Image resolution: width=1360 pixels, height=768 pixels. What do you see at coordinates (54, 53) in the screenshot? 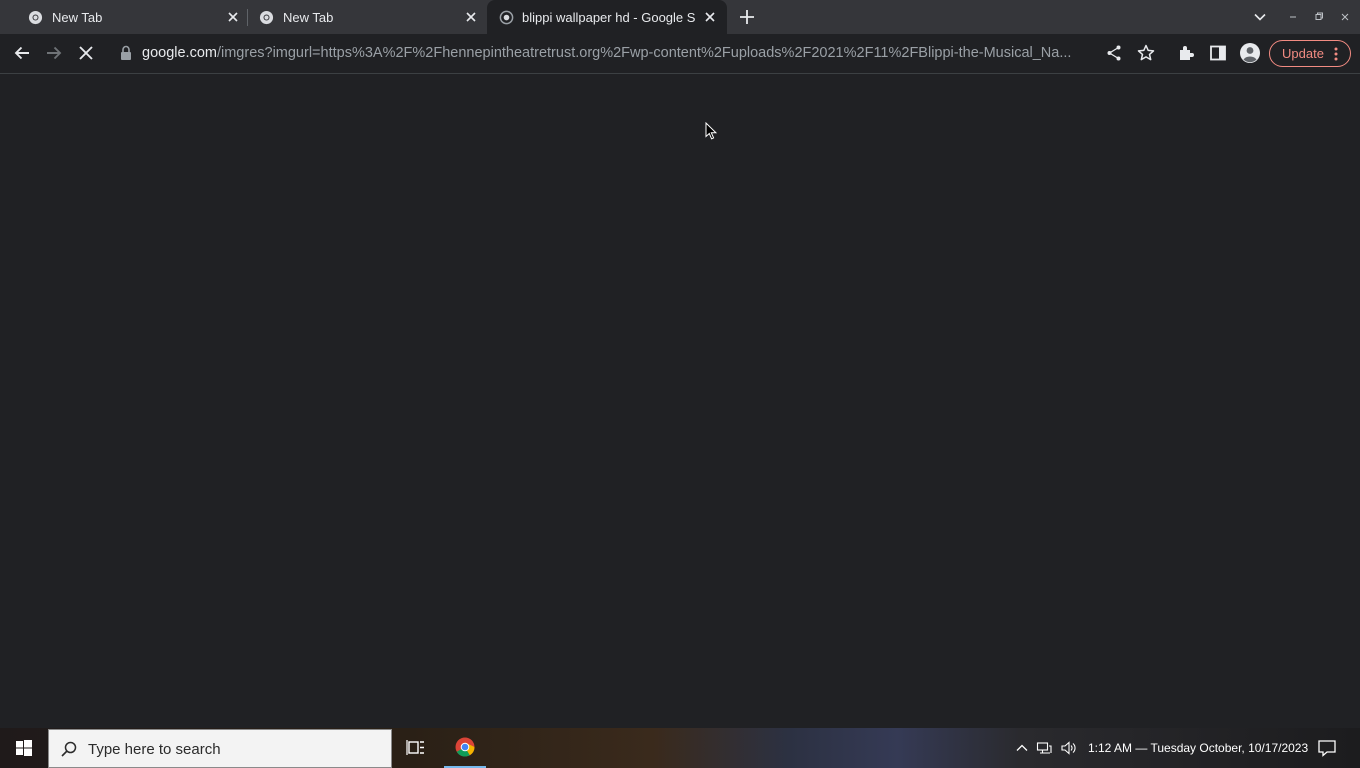
I see `forward-arrow-icon` at bounding box center [54, 53].